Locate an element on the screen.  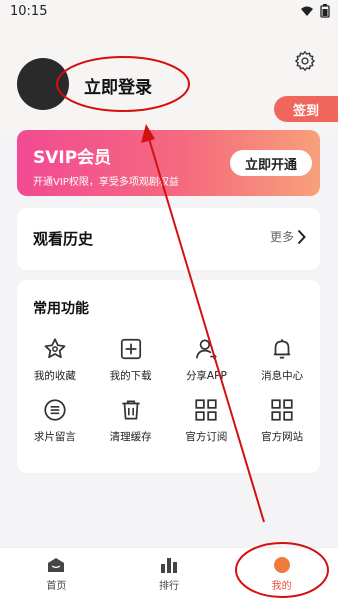
gear-icon is located at coordinates (305, 61).